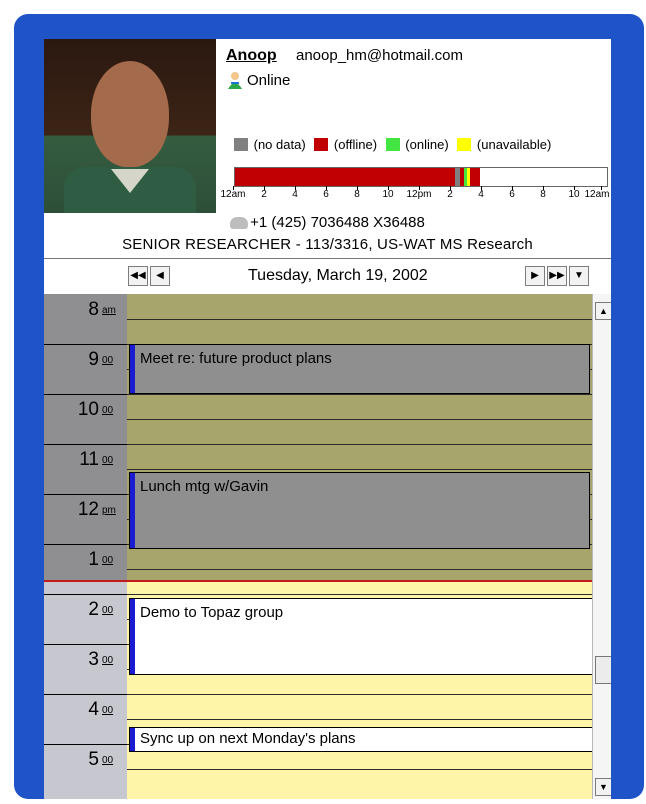 The height and width of the screenshot is (804, 646). What do you see at coordinates (130, 114) in the screenshot?
I see `photo-face` at bounding box center [130, 114].